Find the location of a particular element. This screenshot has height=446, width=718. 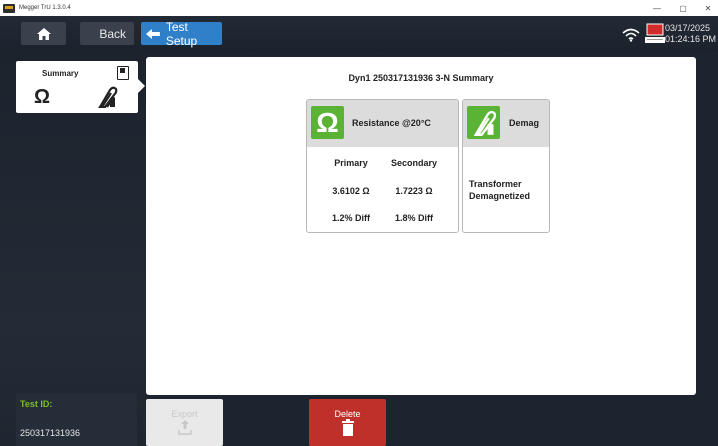

app-icon is located at coordinates (9, 8).